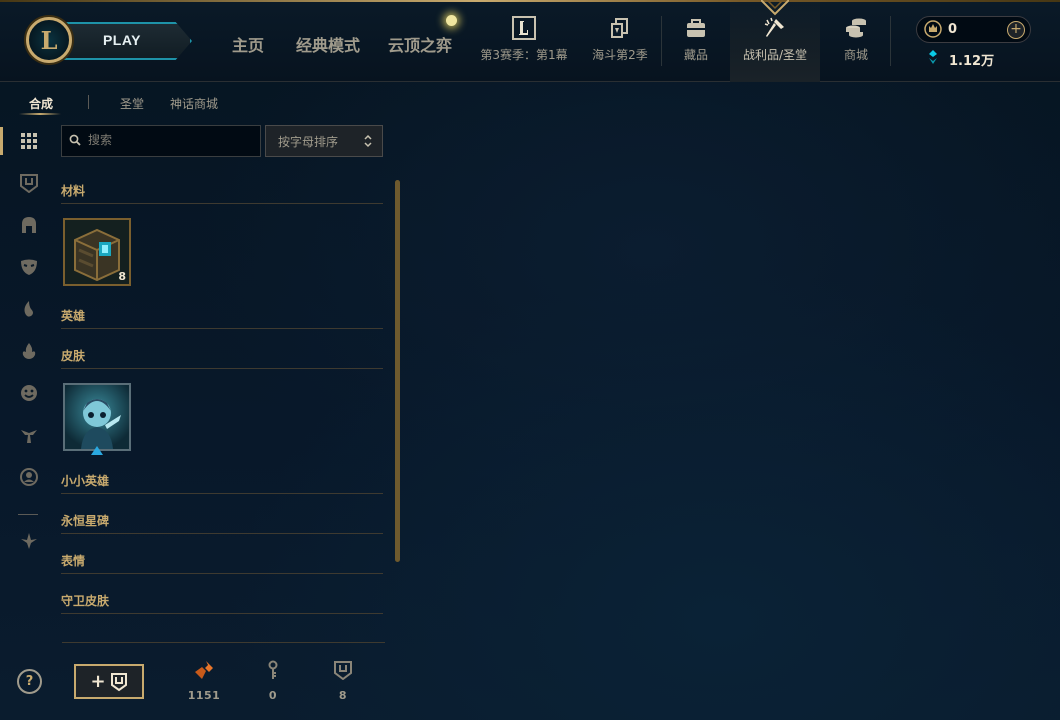  I want to click on active-tab-underline, so click(40, 114).